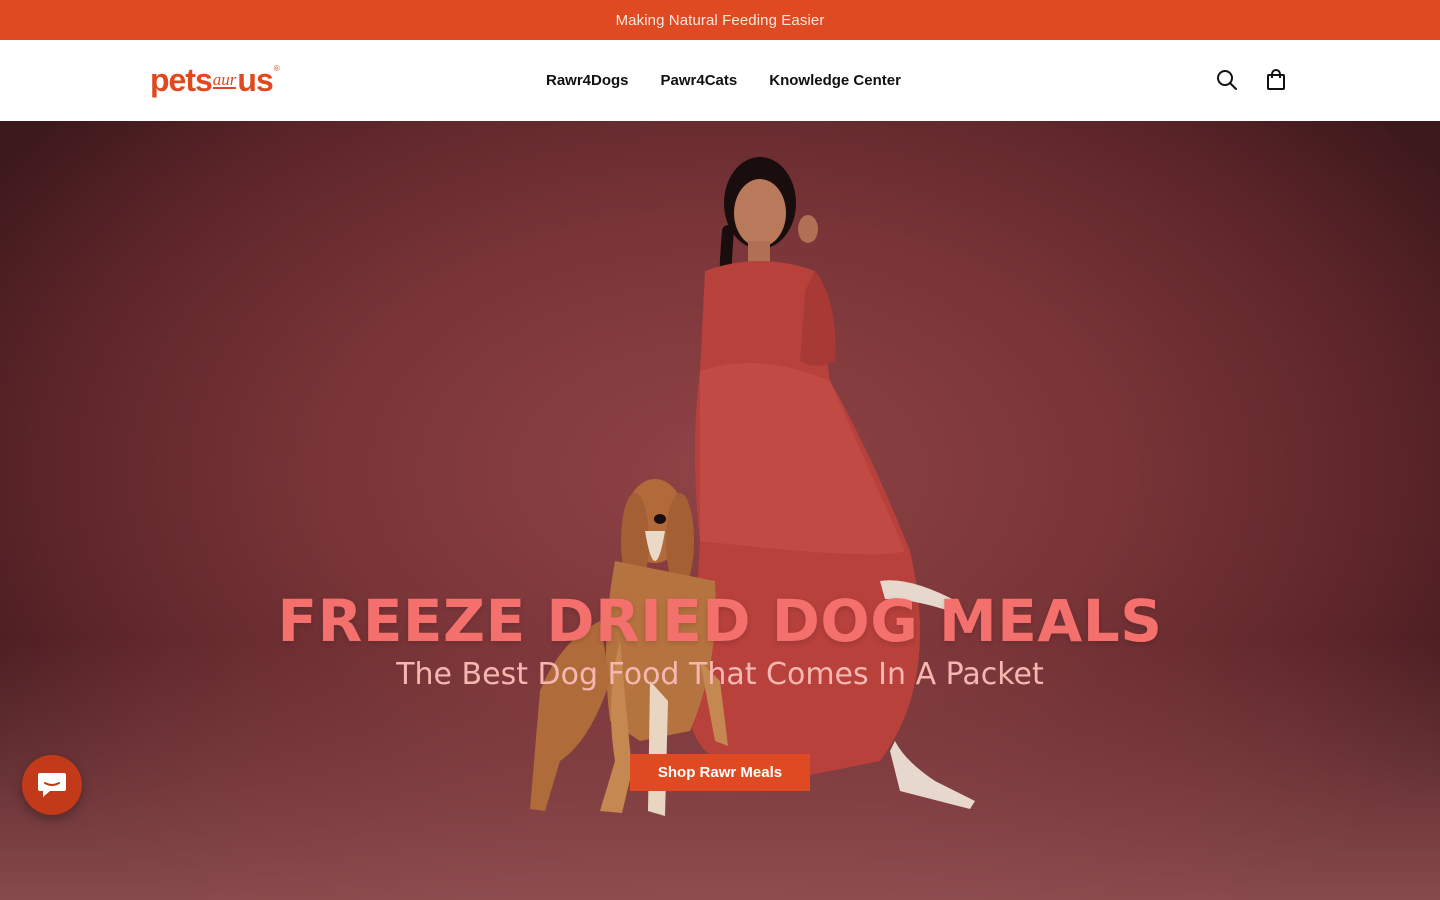 The image size is (1440, 900). I want to click on brand-logo: pets aur us ®, so click(215, 80).